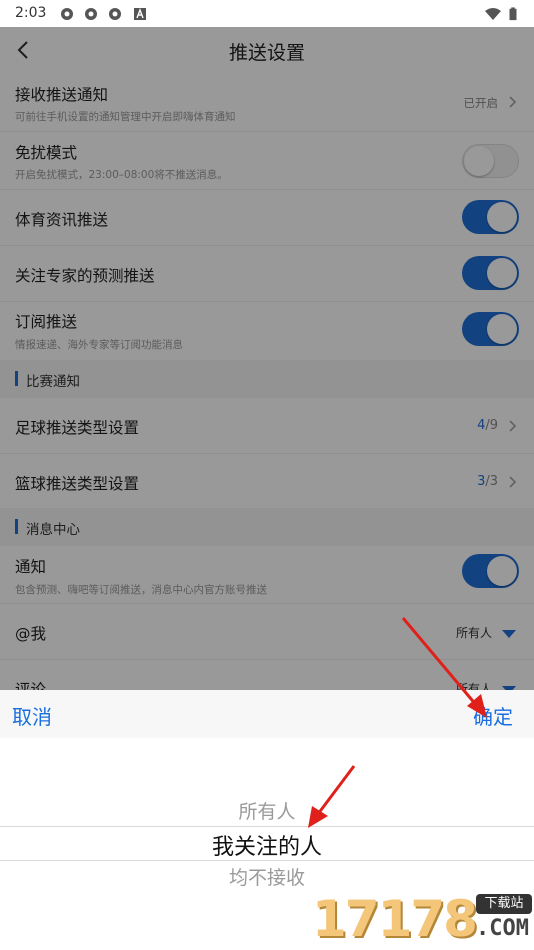 Image resolution: width=534 pixels, height=950 pixels. I want to click on cancel-button: 取消, so click(32, 715).